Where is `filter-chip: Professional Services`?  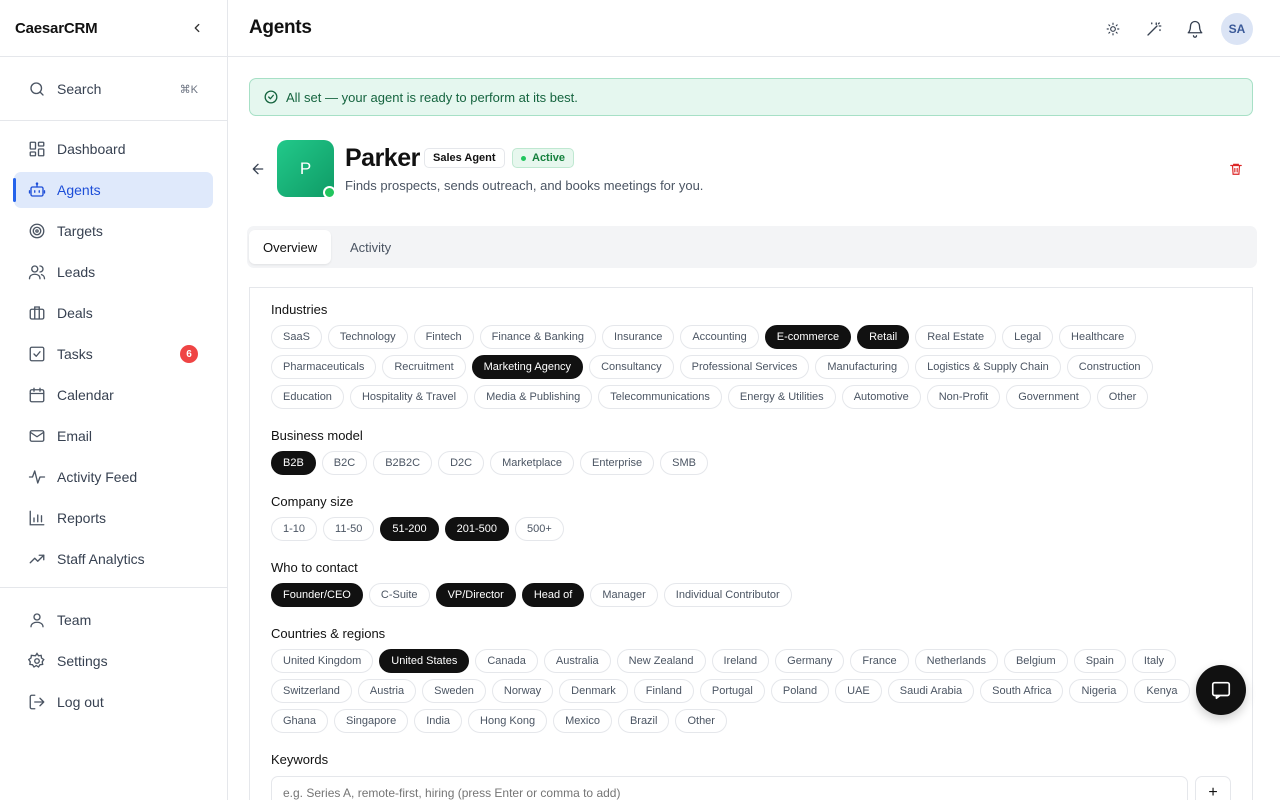 filter-chip: Professional Services is located at coordinates (744, 367).